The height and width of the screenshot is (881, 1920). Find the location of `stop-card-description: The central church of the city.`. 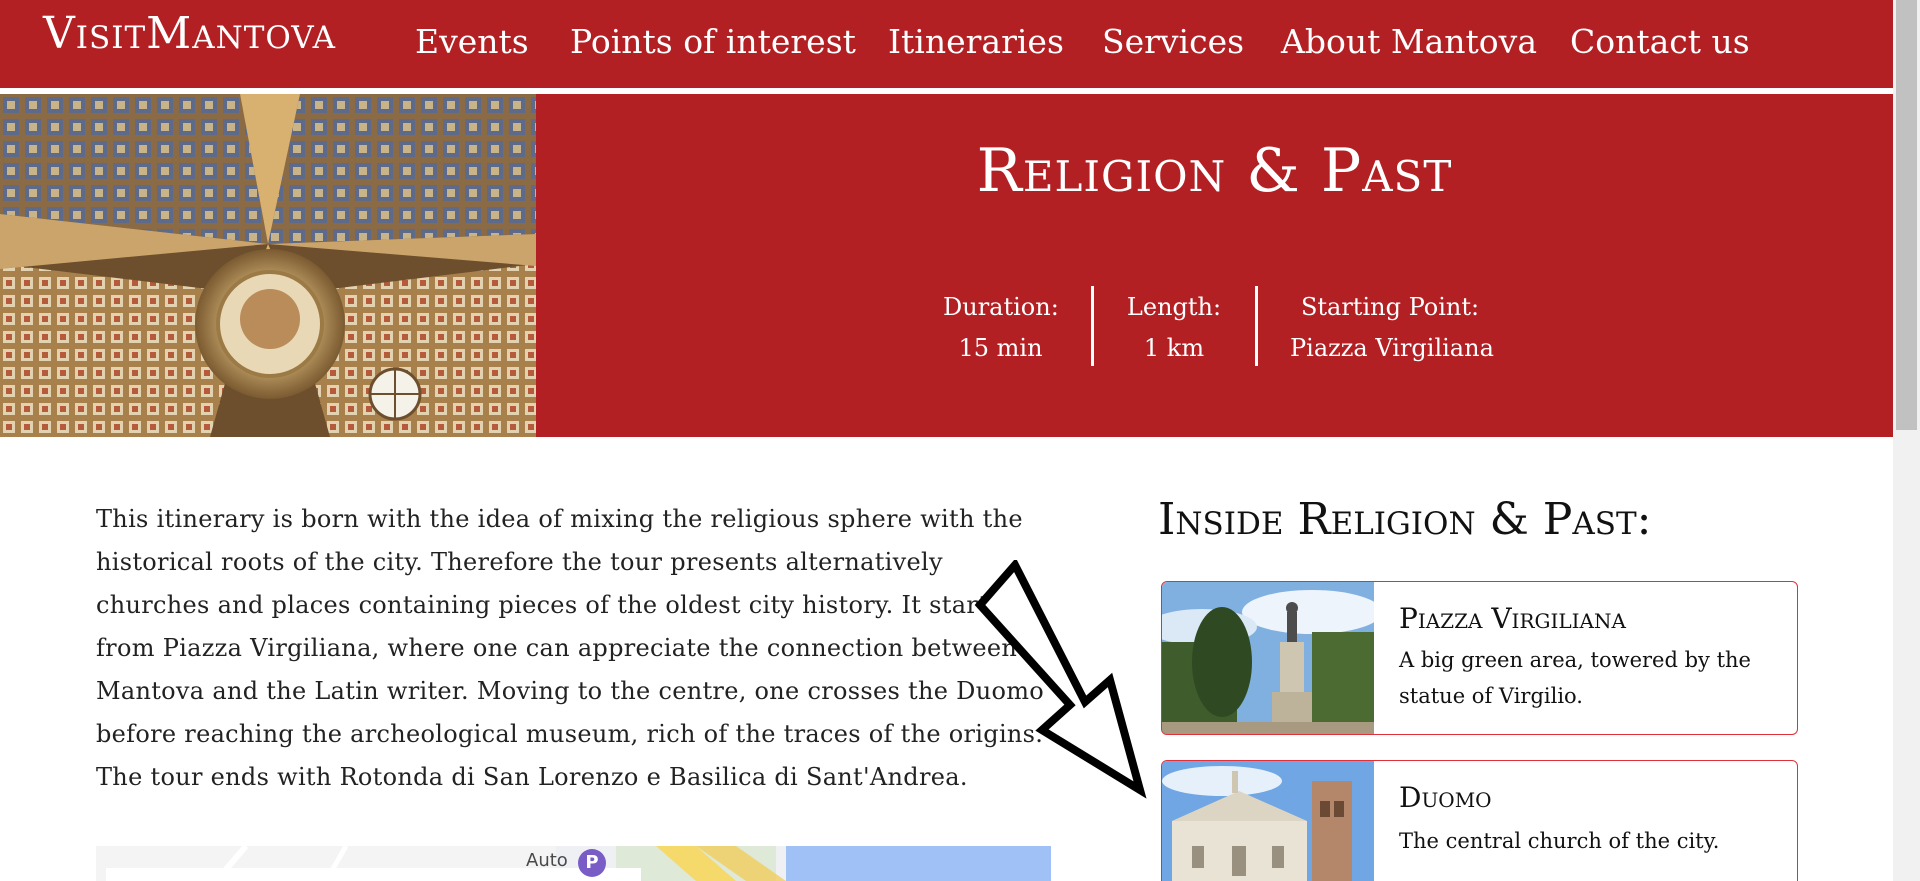

stop-card-description: The central church of the city. is located at coordinates (1559, 841).